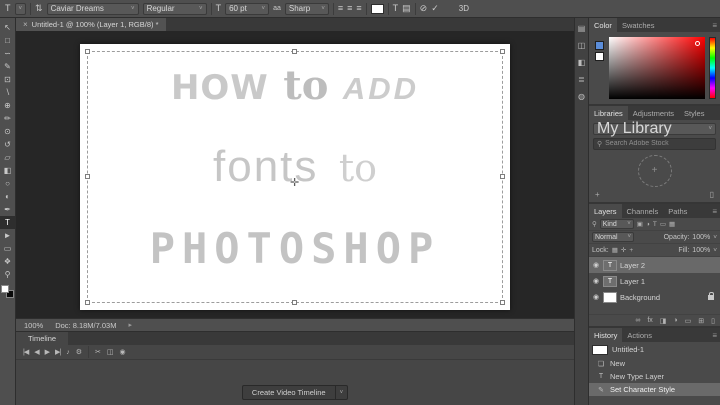 This screenshot has width=720, height=405. I want to click on anti-alias-select: Sharp ˅, so click(306, 8).